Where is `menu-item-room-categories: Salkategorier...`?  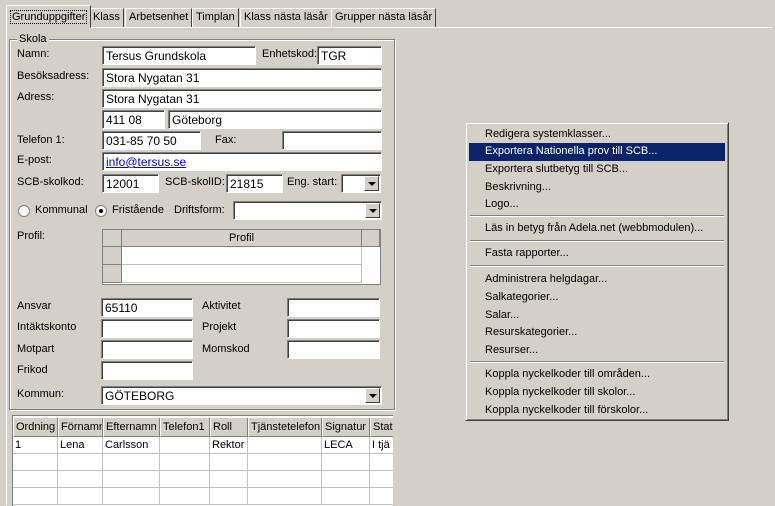 menu-item-room-categories: Salkategorier... is located at coordinates (597, 298).